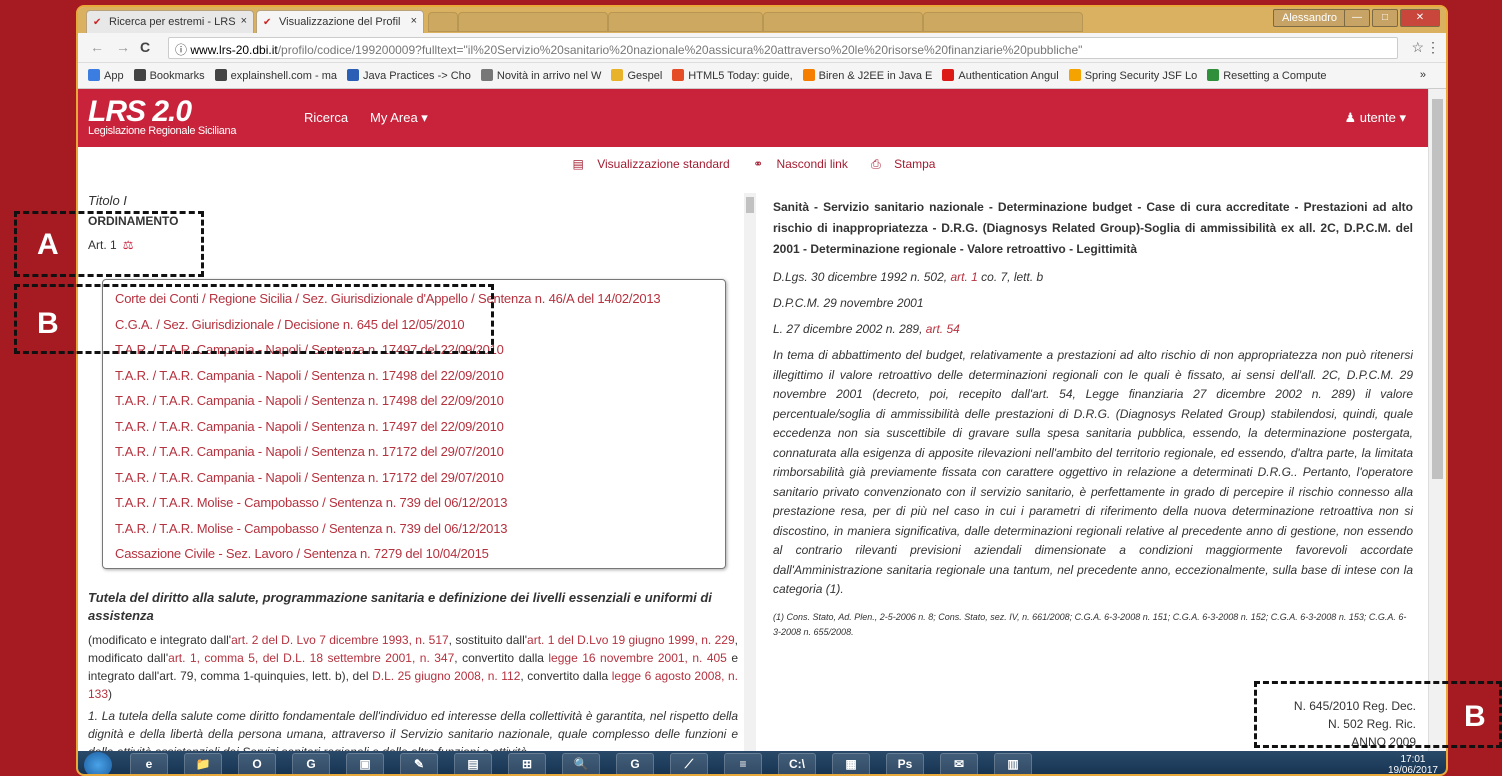 This screenshot has height=776, width=1502. What do you see at coordinates (443, 22) in the screenshot?
I see `new-tab-button` at bounding box center [443, 22].